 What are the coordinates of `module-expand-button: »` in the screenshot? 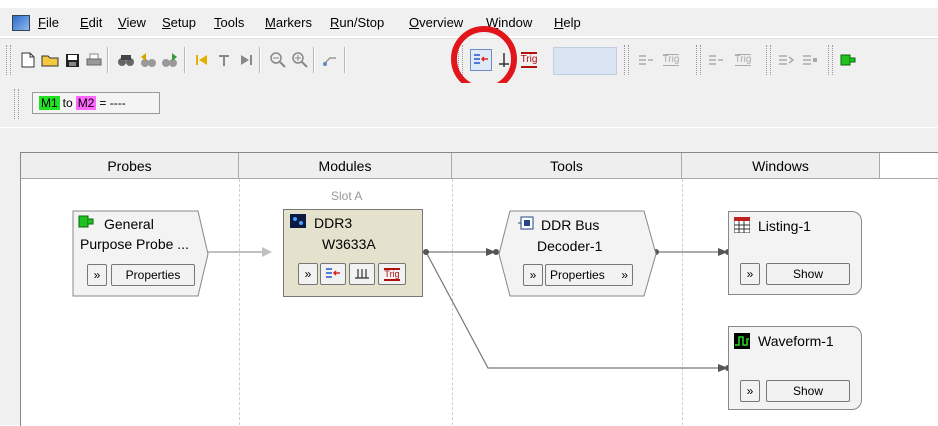 It's located at (308, 274).